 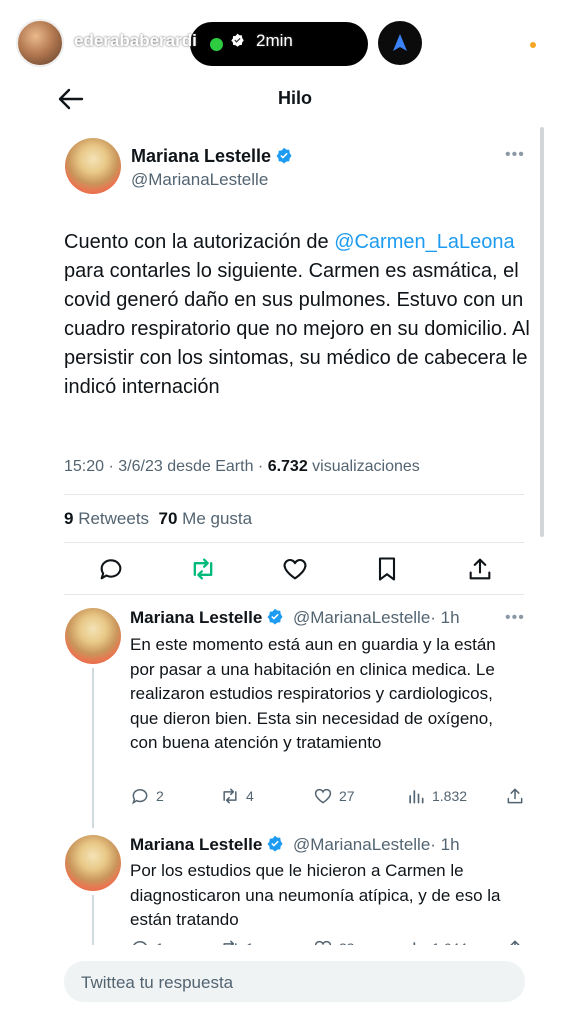 I want to click on retweets-label: Retweets, so click(x=115, y=518).